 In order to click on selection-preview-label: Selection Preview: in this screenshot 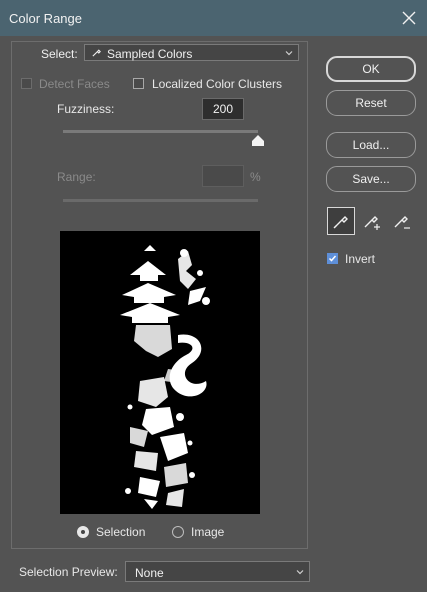, I will do `click(68, 572)`.